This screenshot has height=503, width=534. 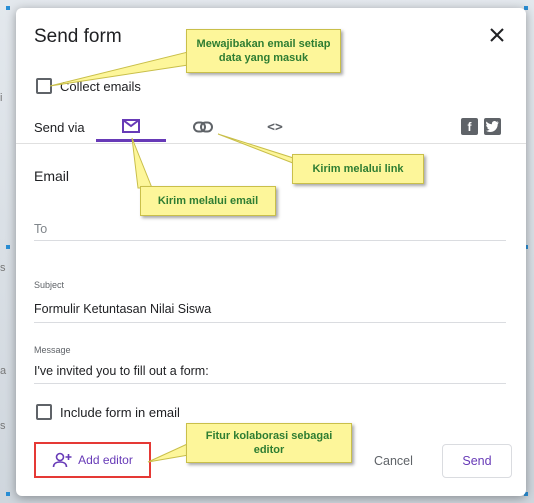 What do you see at coordinates (270, 383) in the screenshot?
I see `message-underline` at bounding box center [270, 383].